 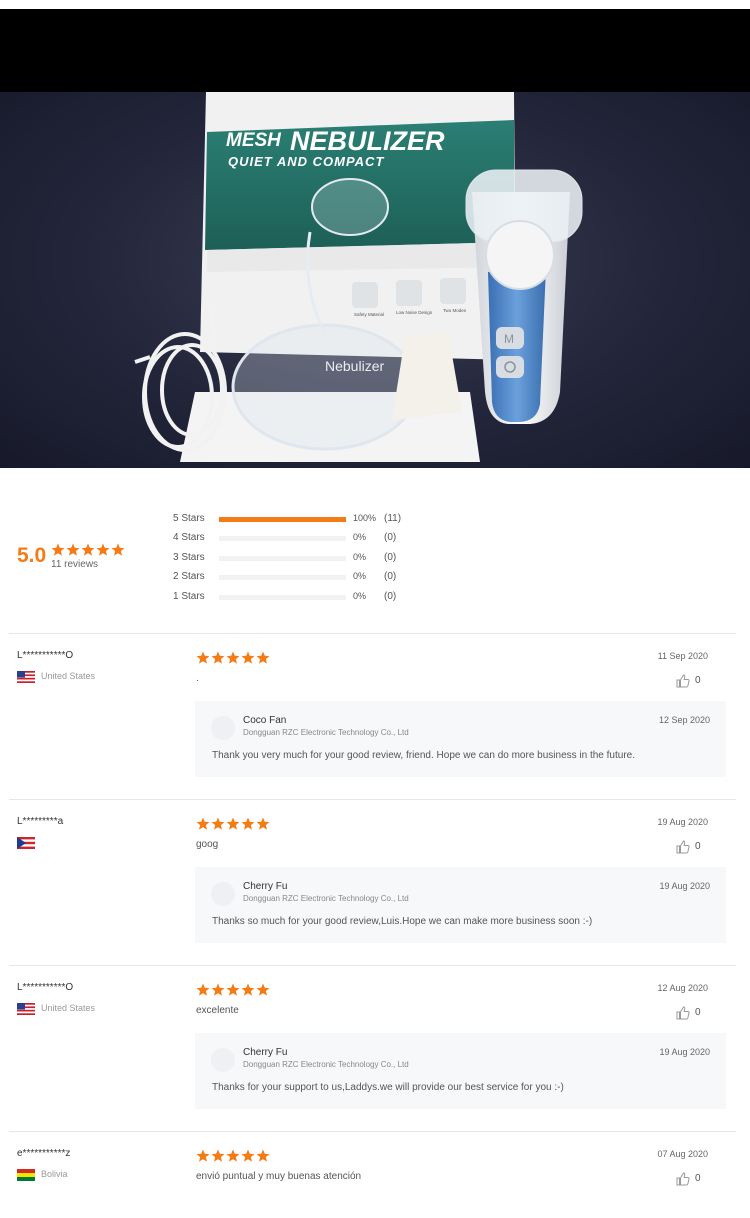 What do you see at coordinates (189, 518) in the screenshot?
I see `distribution-label: 5 Stars` at bounding box center [189, 518].